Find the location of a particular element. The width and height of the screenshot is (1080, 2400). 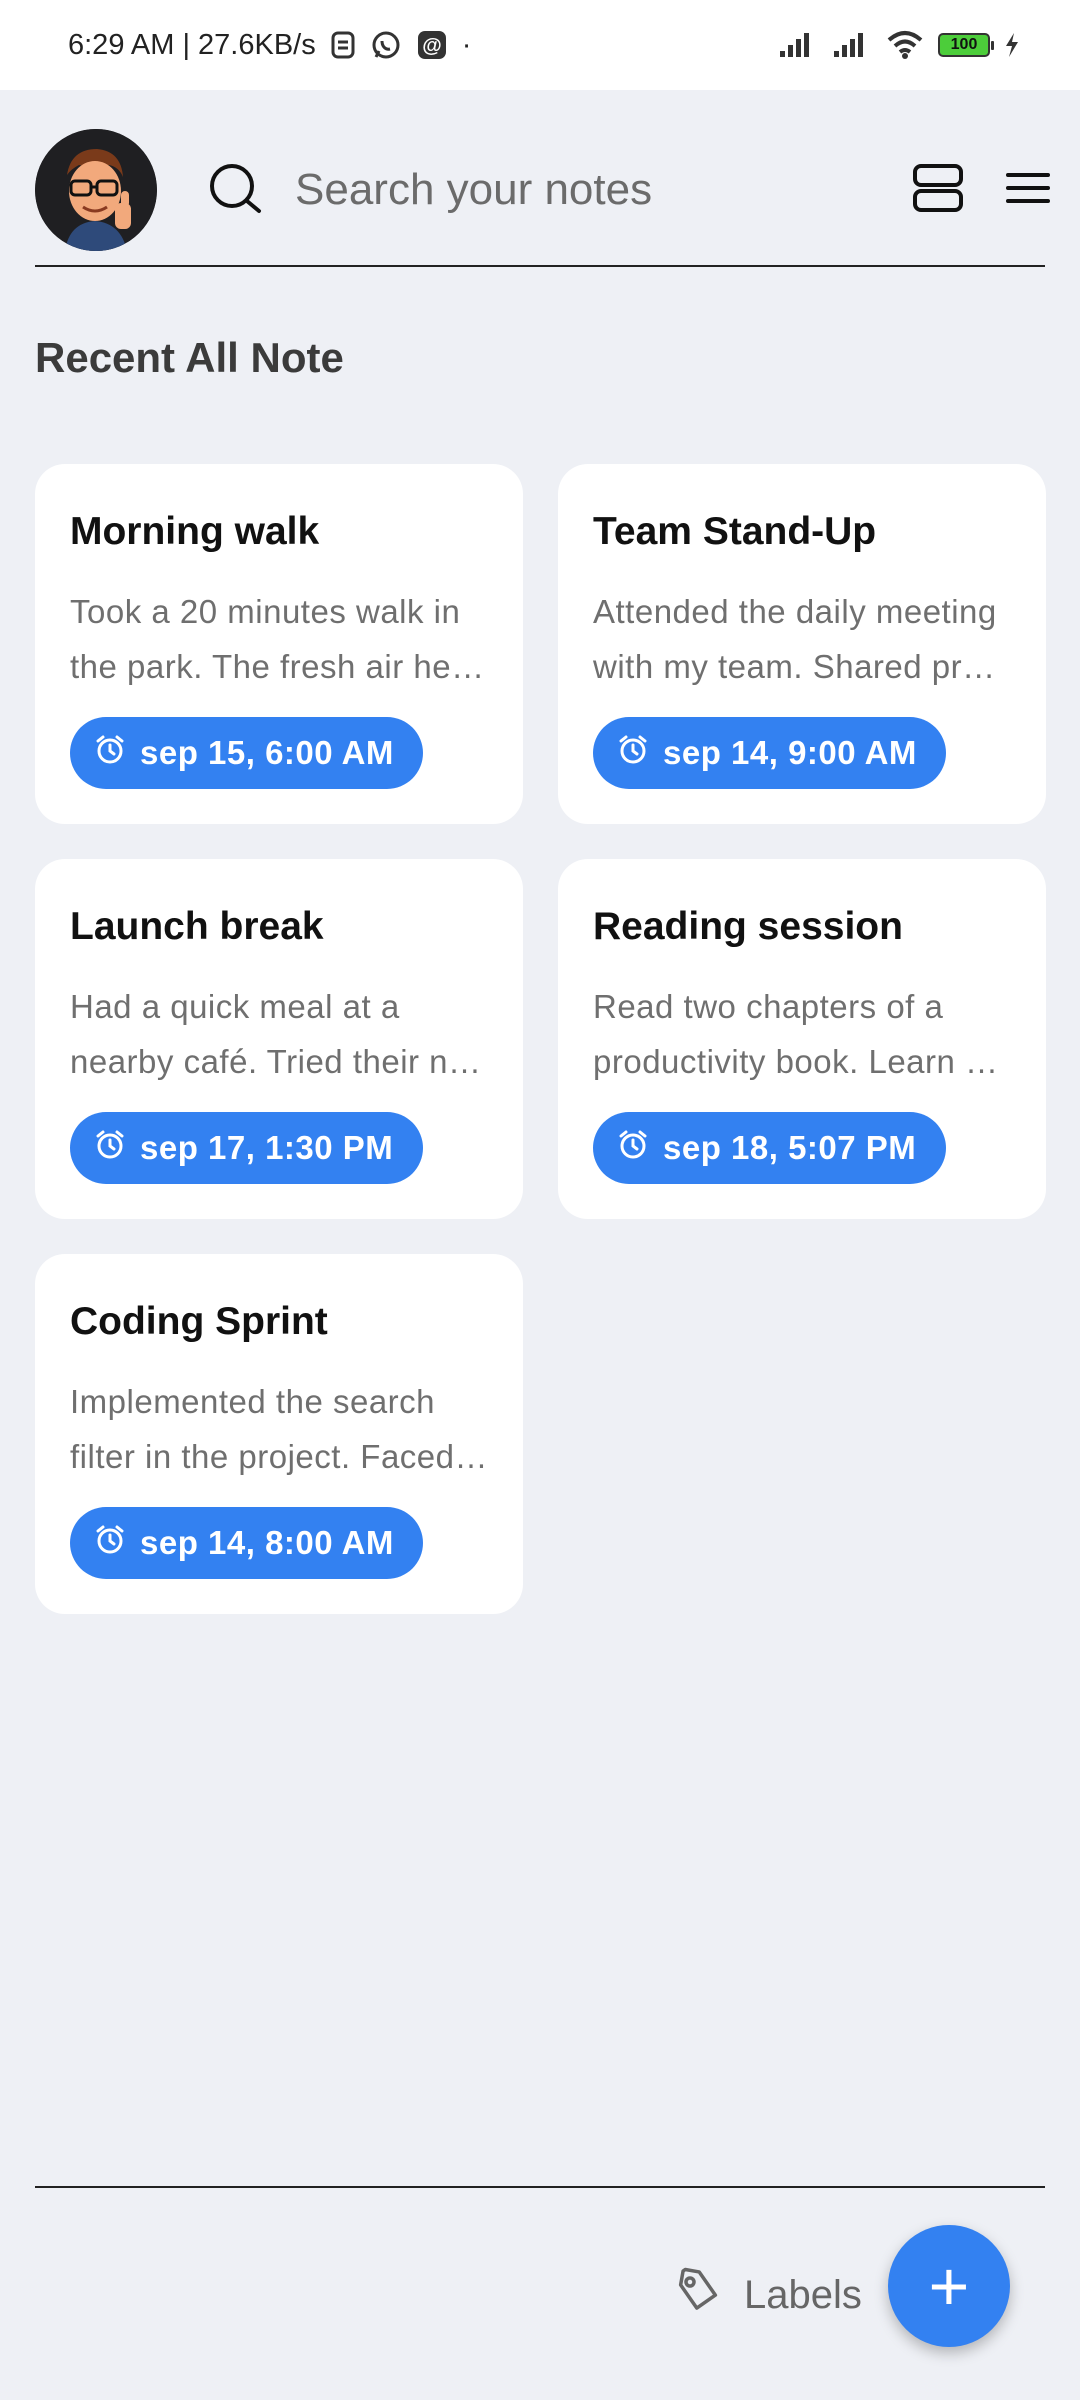

reminder-time: sep 17, 1:30 PM is located at coordinates (267, 1147).